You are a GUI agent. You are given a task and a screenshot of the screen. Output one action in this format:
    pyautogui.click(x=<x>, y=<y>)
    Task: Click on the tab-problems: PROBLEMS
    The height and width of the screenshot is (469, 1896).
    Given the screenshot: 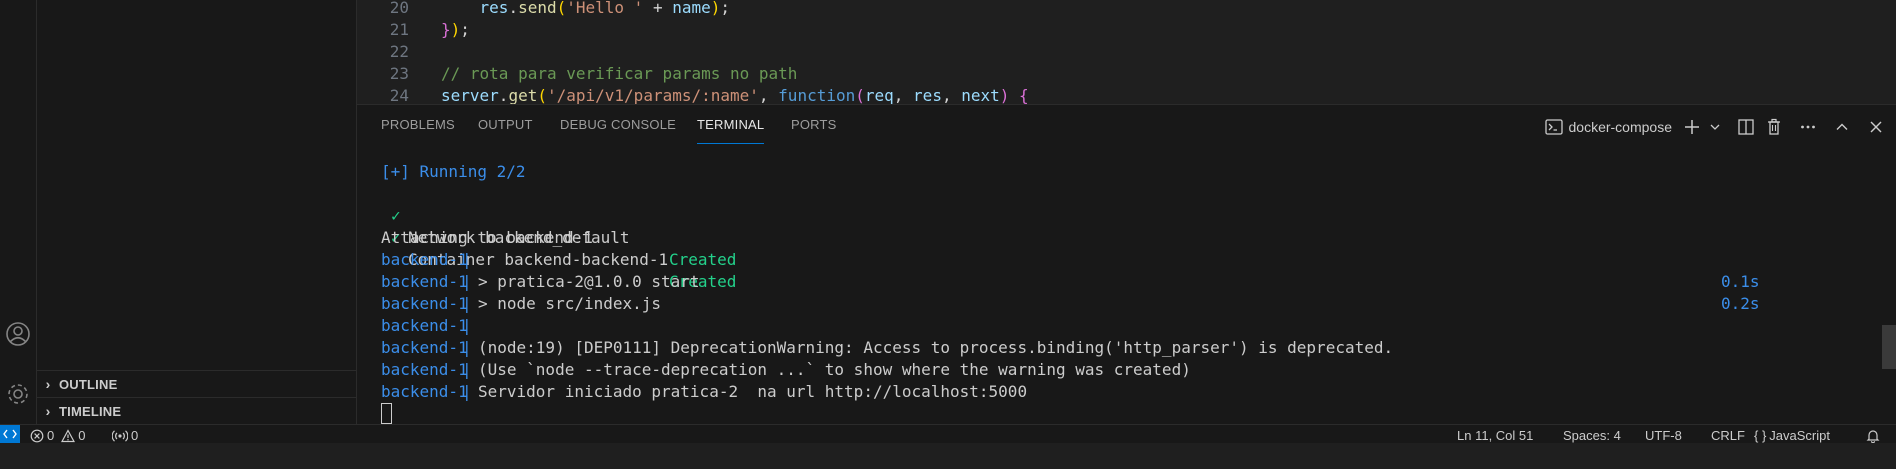 What is the action you would take?
    pyautogui.click(x=418, y=130)
    